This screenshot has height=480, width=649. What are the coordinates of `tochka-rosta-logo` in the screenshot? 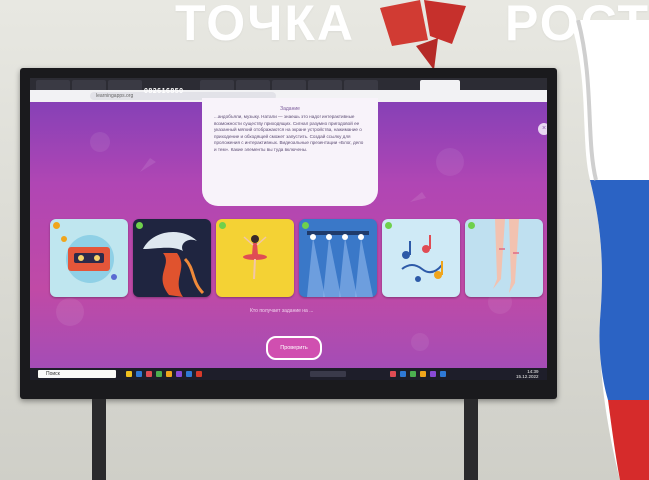 It's located at (423, 35).